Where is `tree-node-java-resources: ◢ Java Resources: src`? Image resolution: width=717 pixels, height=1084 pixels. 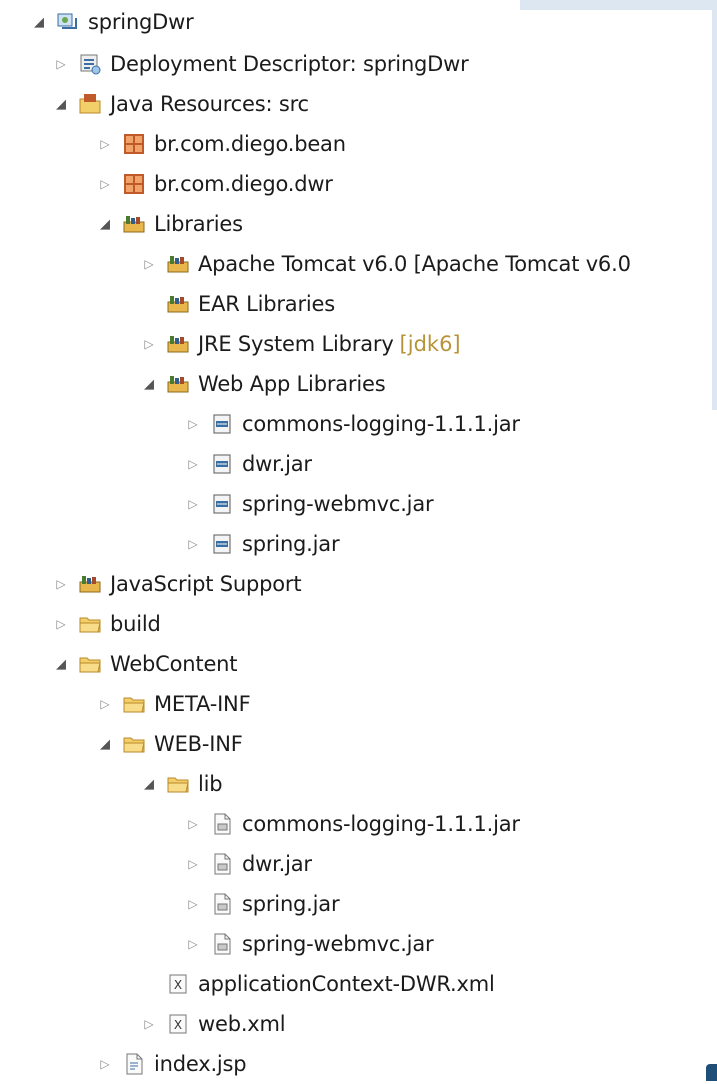 tree-node-java-resources: ◢ Java Resources: src is located at coordinates (180, 104).